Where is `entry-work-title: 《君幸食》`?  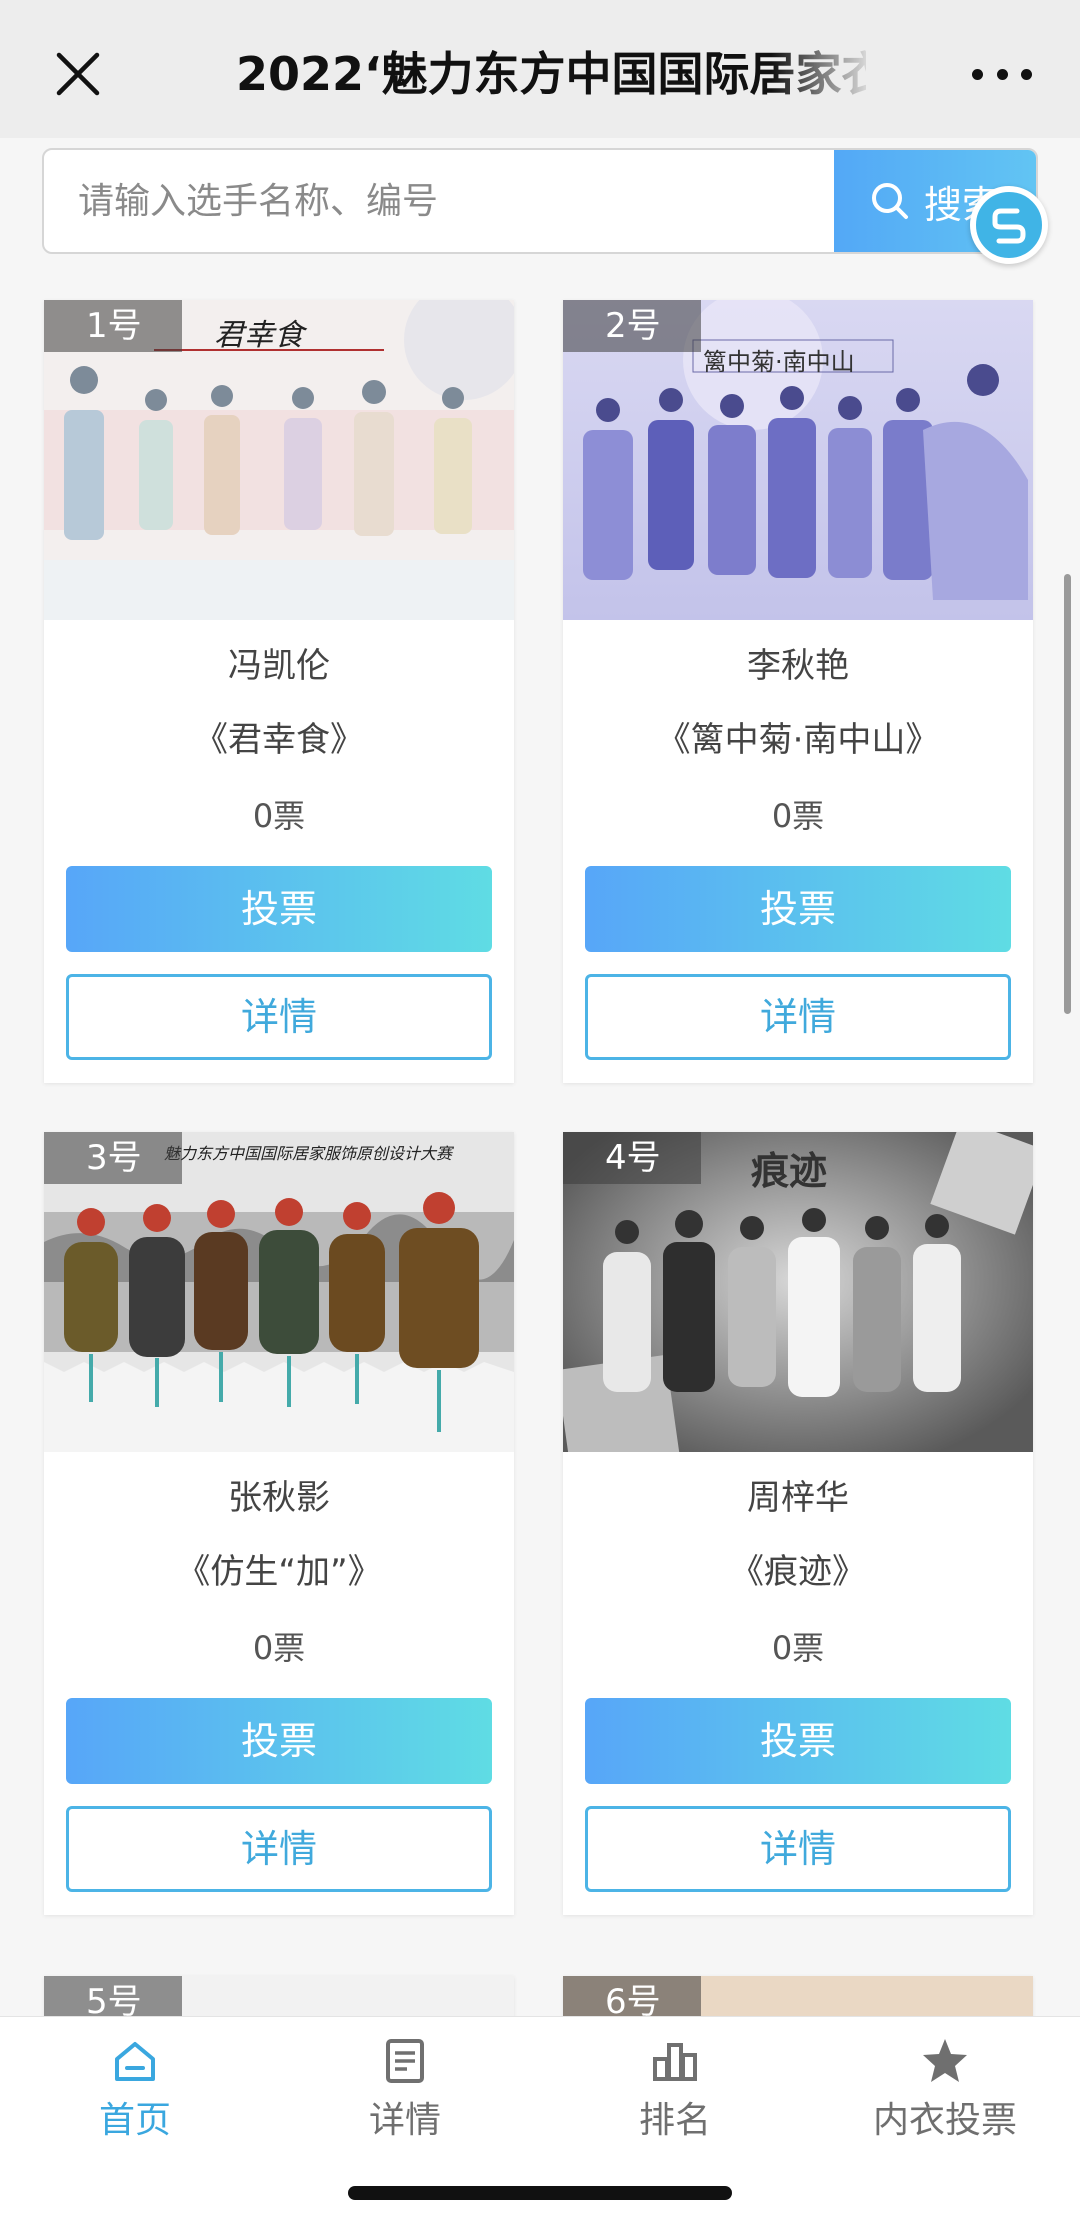 entry-work-title: 《君幸食》 is located at coordinates (279, 740).